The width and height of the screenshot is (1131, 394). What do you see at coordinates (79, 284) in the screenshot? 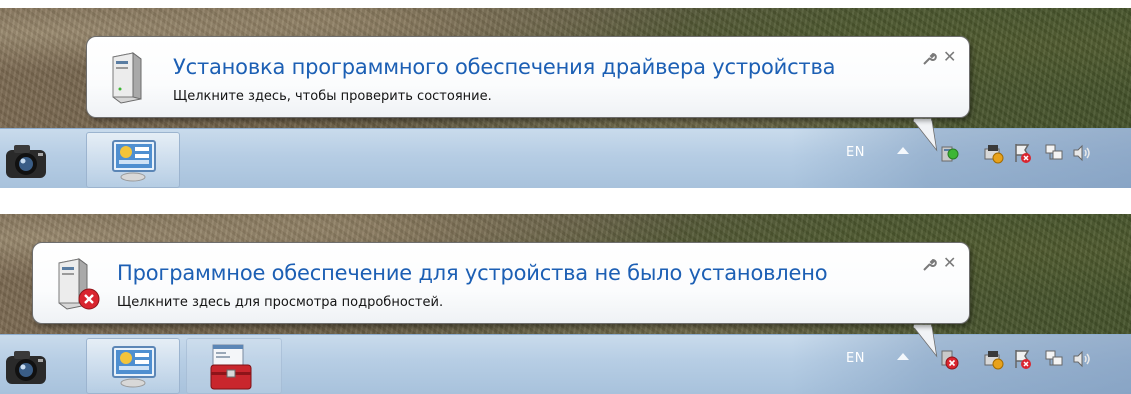
I see `device-tower-error-icon` at bounding box center [79, 284].